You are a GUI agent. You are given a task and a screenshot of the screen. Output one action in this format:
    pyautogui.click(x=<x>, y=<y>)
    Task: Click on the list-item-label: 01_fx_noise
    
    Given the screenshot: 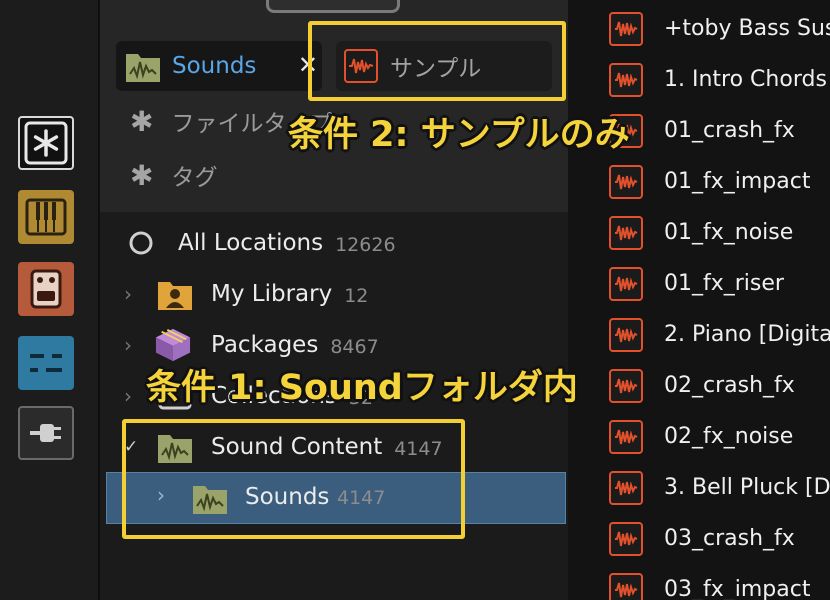 What is the action you would take?
    pyautogui.click(x=729, y=232)
    